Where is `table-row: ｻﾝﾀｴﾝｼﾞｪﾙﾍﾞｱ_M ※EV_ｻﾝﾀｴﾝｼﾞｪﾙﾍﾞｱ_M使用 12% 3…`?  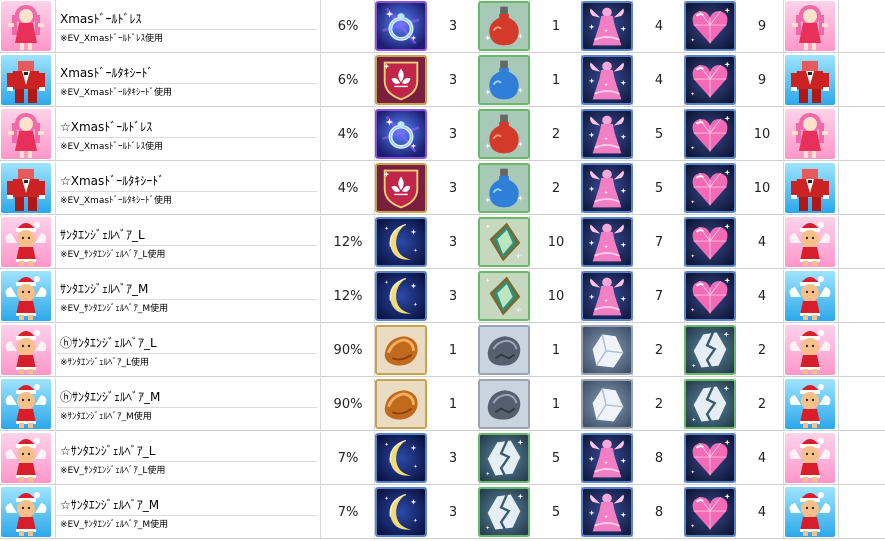 table-row: ｻﾝﾀｴﾝｼﾞｪﾙﾍﾞｱ_M ※EV_ｻﾝﾀｴﾝｼﾞｪﾙﾍﾞｱ_M使用 12% 3… is located at coordinates (442, 296).